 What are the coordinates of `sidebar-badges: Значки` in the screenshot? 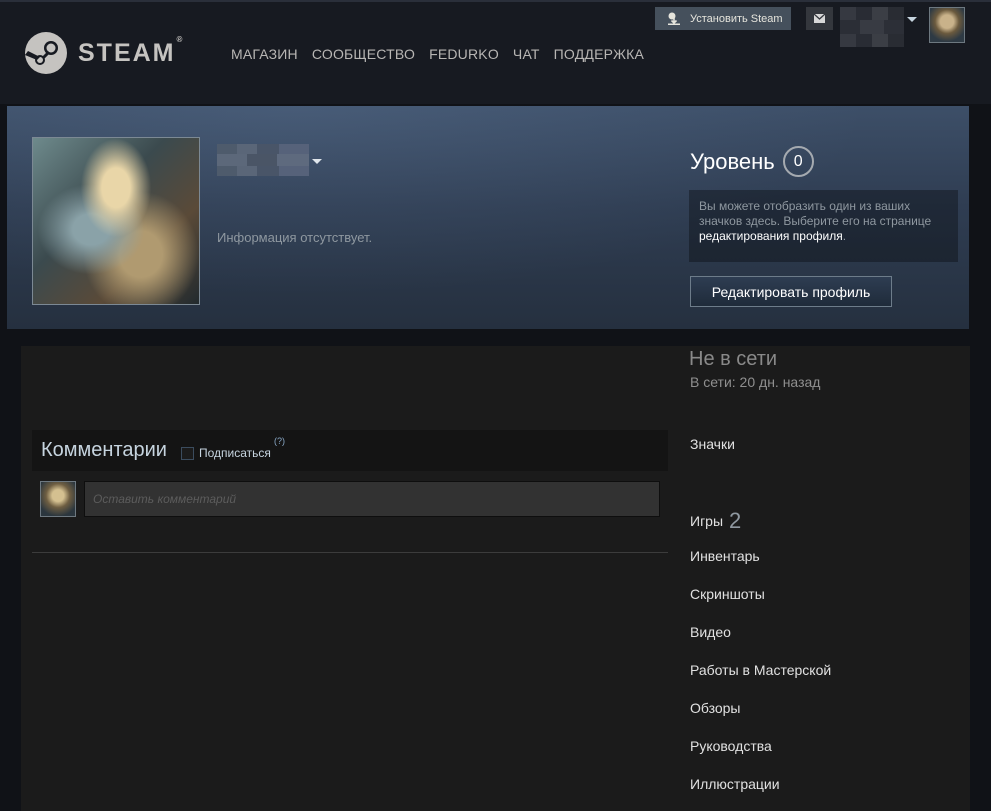 It's located at (712, 444).